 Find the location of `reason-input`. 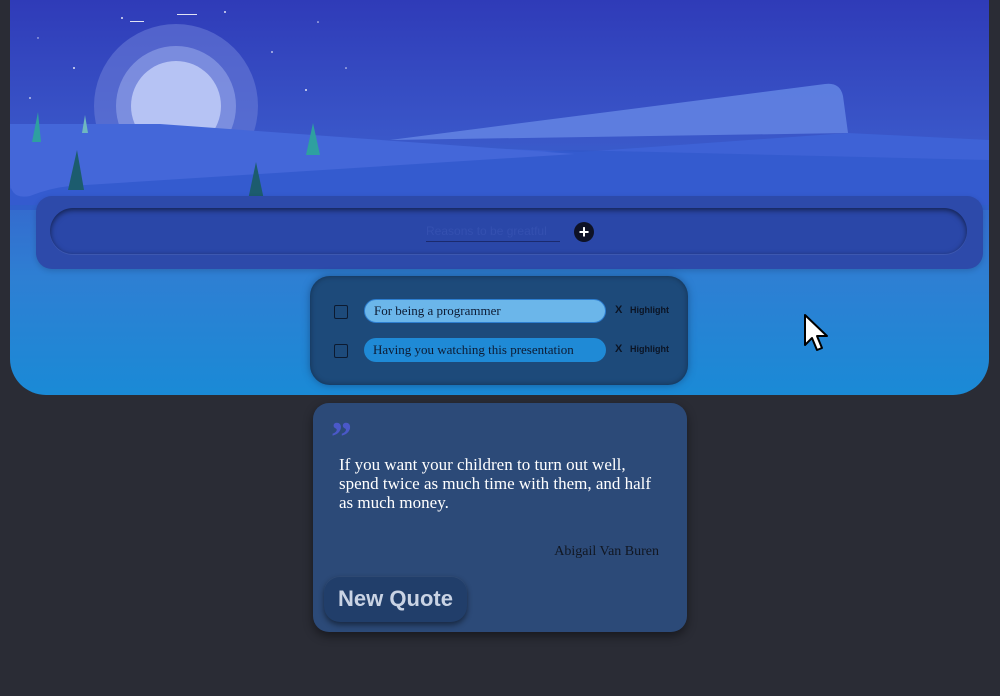

reason-input is located at coordinates (493, 231).